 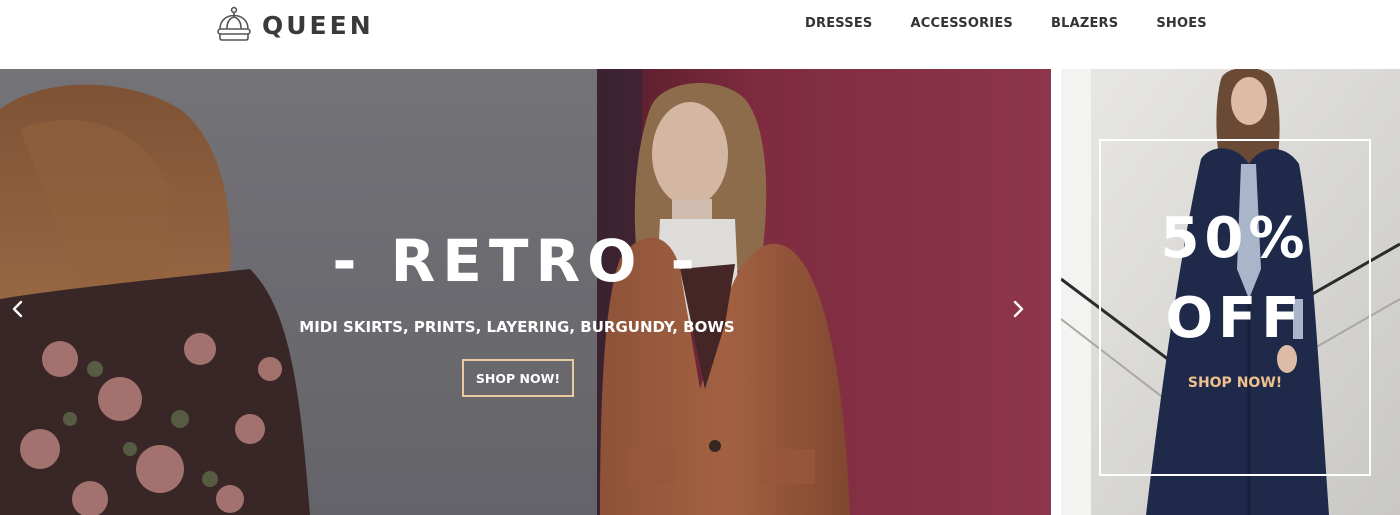 What do you see at coordinates (234, 23) in the screenshot?
I see `crown-icon` at bounding box center [234, 23].